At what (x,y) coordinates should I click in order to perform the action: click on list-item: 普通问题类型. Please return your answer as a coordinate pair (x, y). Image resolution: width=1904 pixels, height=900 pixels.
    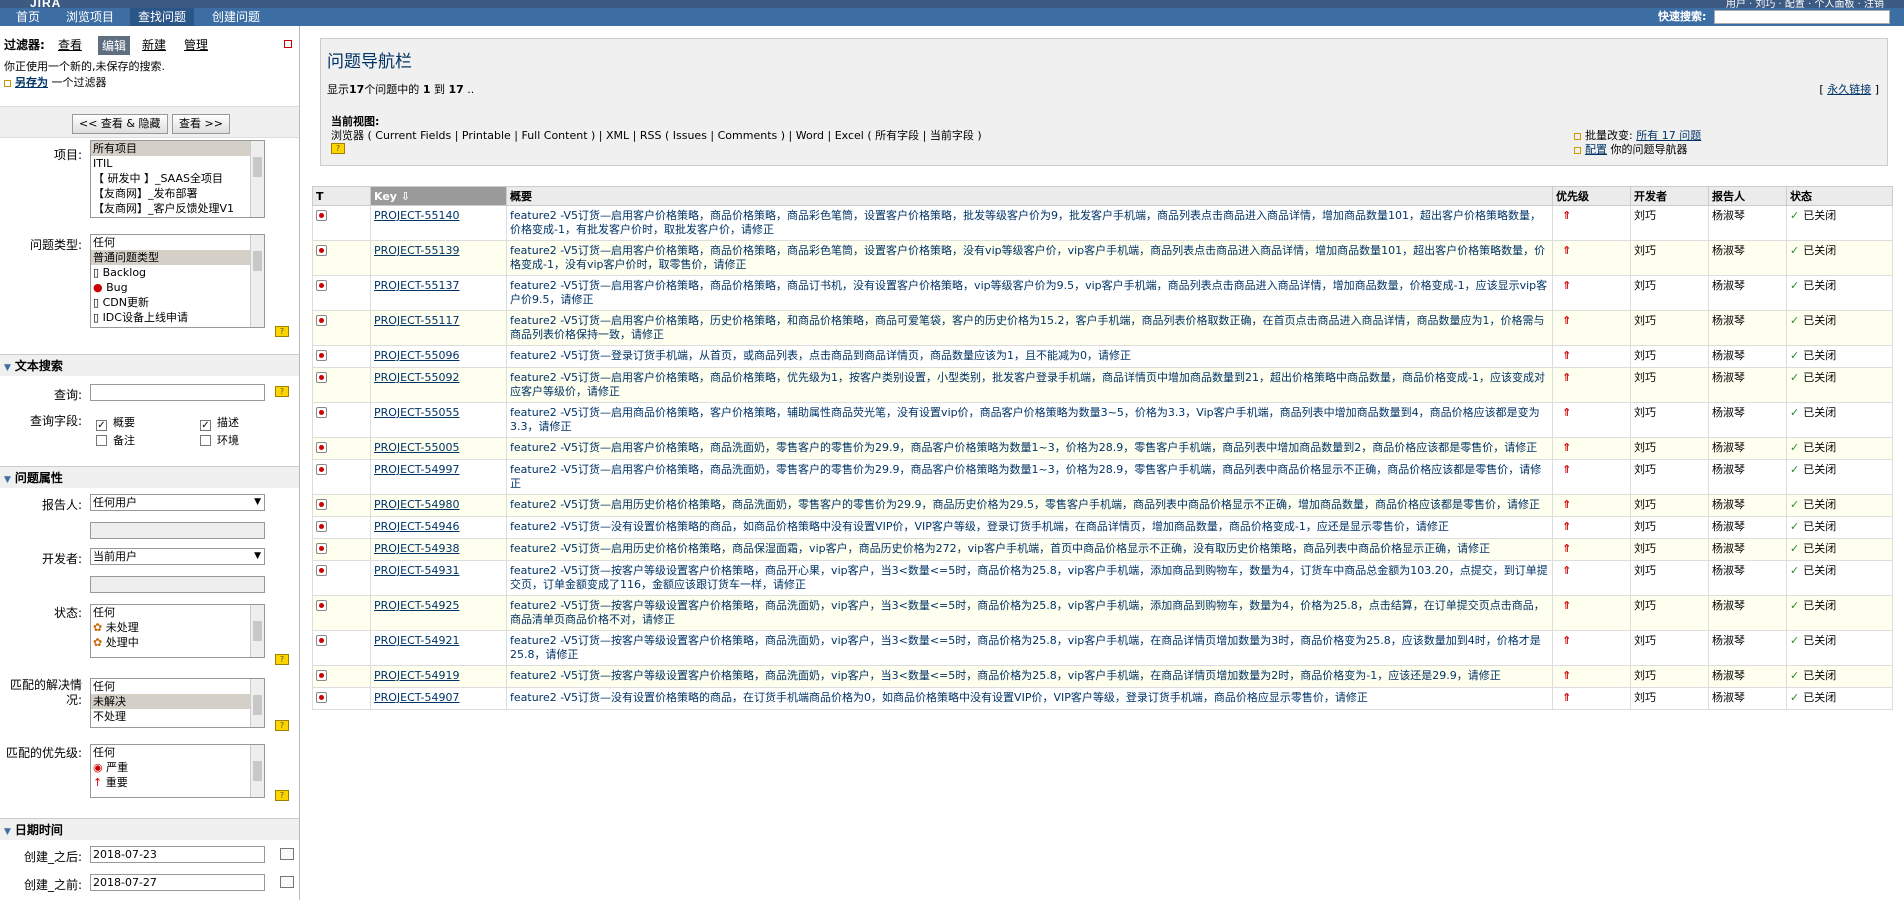
    Looking at the image, I should click on (177, 257).